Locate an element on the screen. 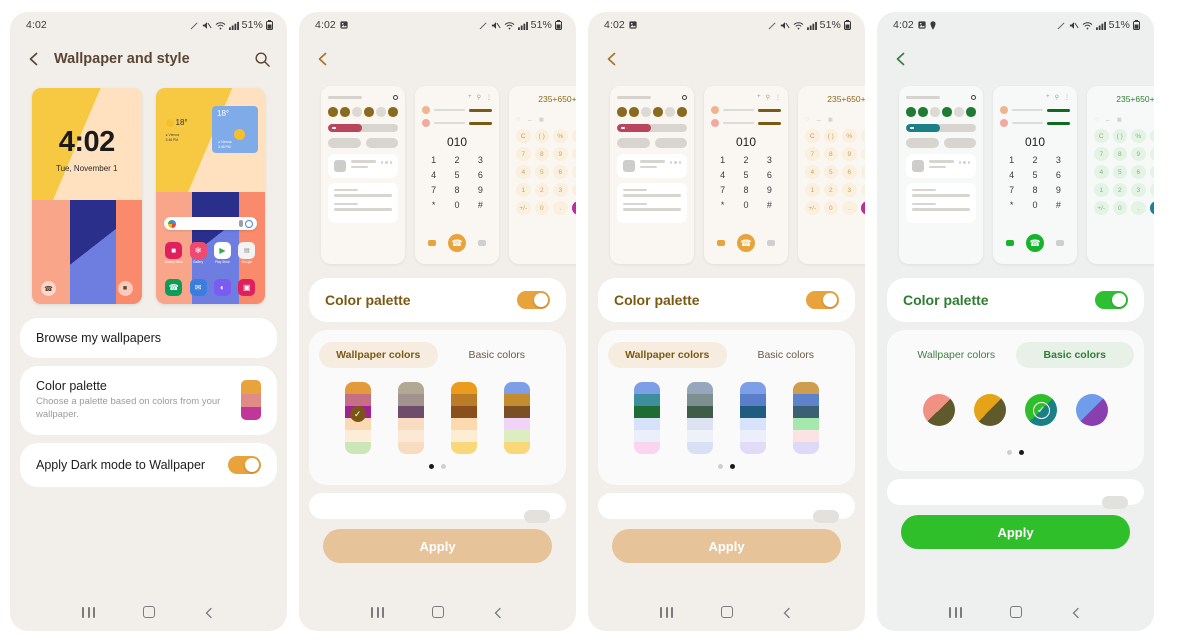 The image size is (1200, 643). search-icon is located at coordinates (262, 59).